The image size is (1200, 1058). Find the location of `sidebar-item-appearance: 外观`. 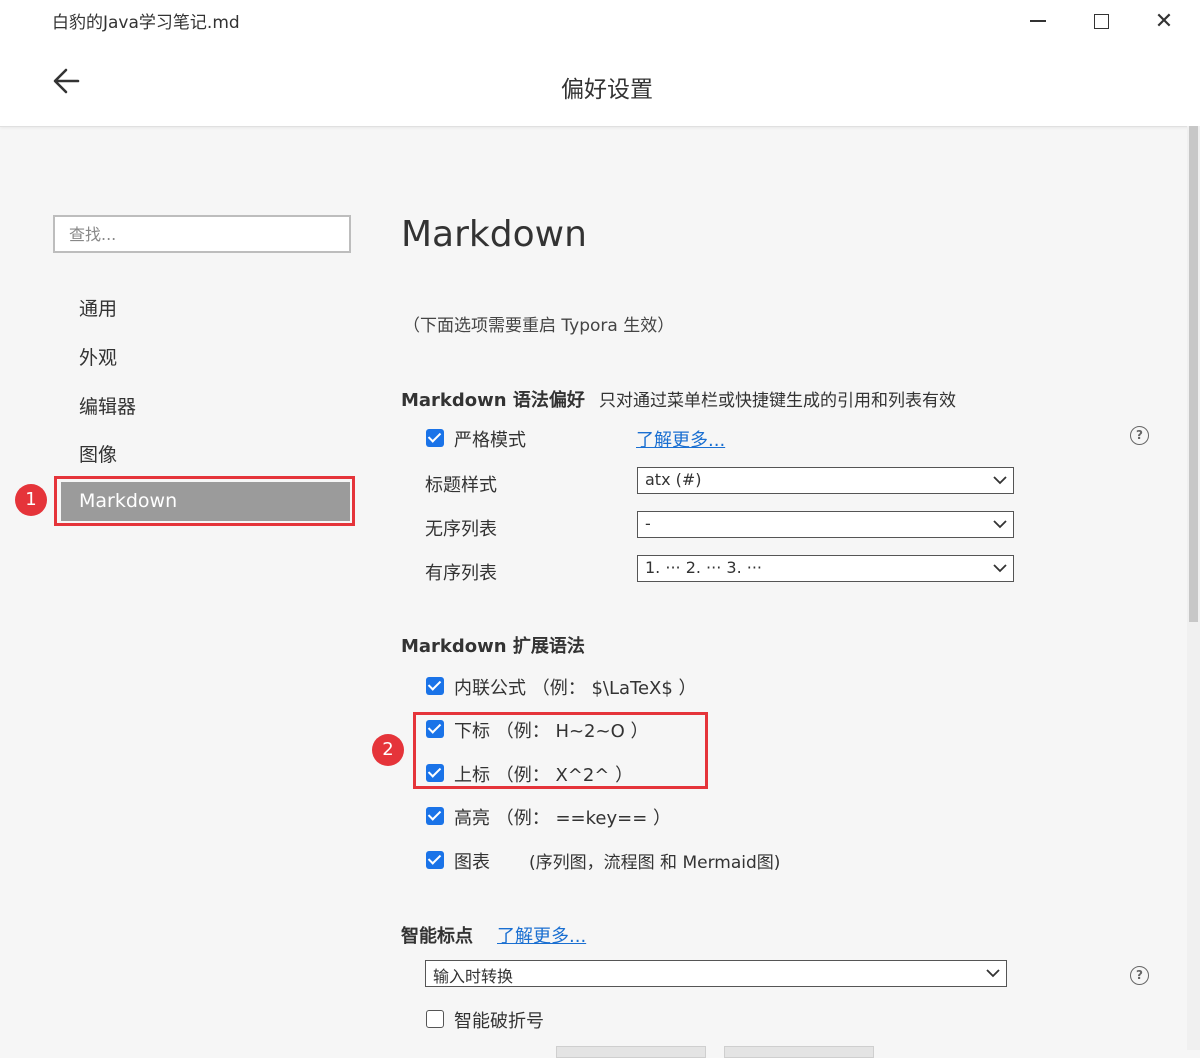

sidebar-item-appearance: 外观 is located at coordinates (98, 356).